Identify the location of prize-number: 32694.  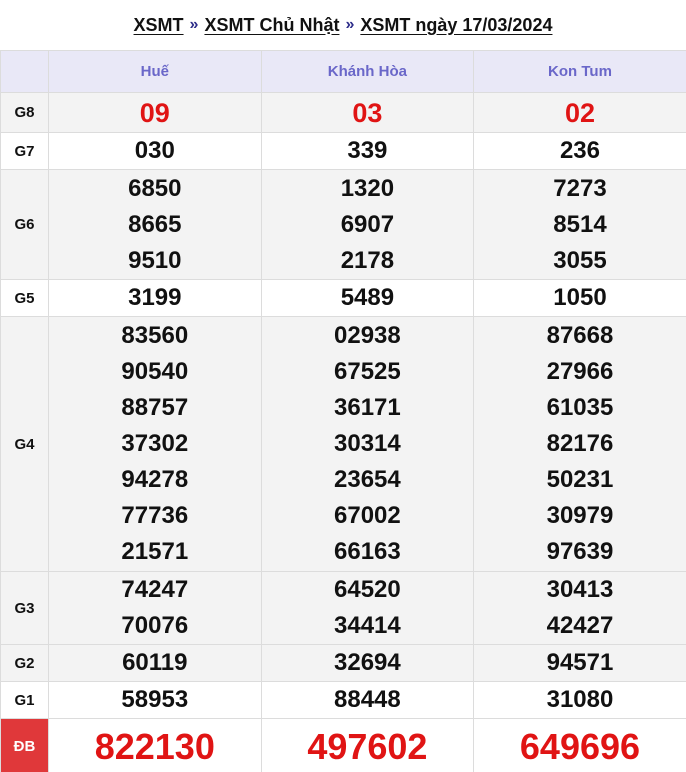
(368, 663).